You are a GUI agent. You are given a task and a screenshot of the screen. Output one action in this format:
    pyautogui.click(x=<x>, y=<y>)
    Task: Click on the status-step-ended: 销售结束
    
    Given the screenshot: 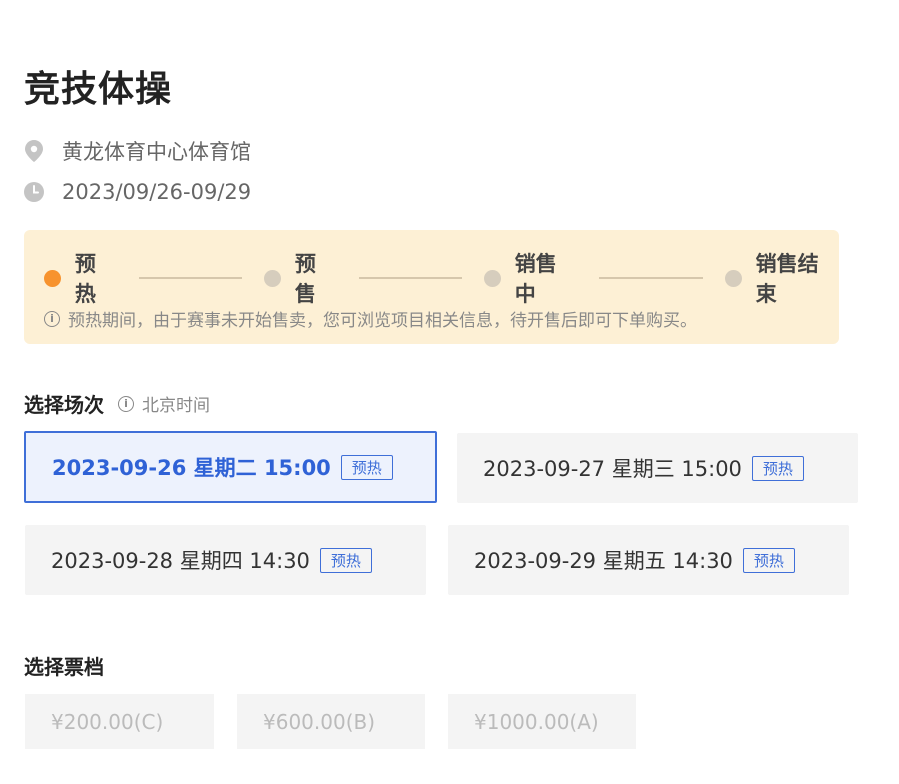 What is the action you would take?
    pyautogui.click(x=781, y=278)
    